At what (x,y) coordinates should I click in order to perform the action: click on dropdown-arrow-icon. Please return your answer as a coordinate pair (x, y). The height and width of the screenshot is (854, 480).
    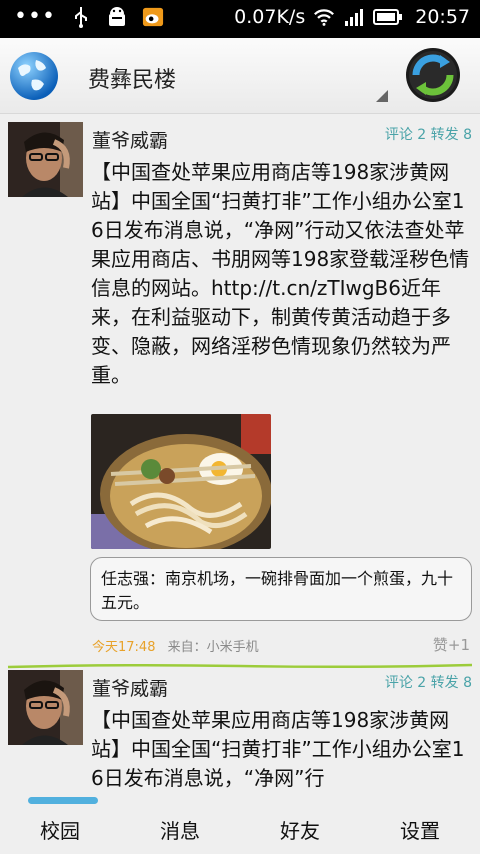
    Looking at the image, I should click on (382, 96).